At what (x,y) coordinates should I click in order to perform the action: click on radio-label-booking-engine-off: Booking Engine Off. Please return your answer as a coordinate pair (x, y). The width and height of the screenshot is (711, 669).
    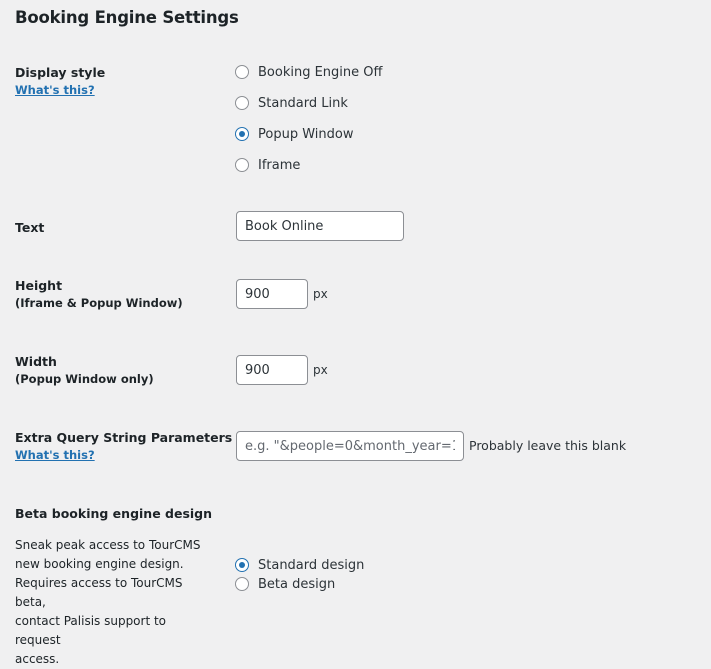
    Looking at the image, I should click on (320, 72).